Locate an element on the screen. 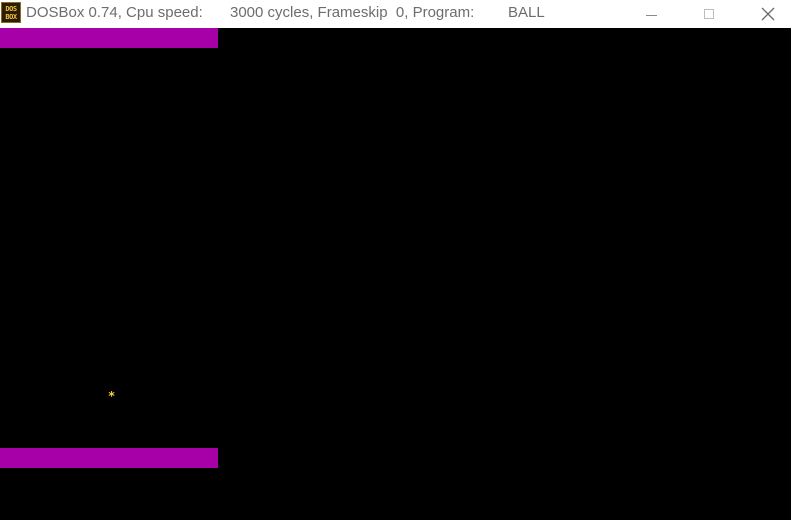  window-title: DOSBox 0.74, Cpu speed: is located at coordinates (114, 12).